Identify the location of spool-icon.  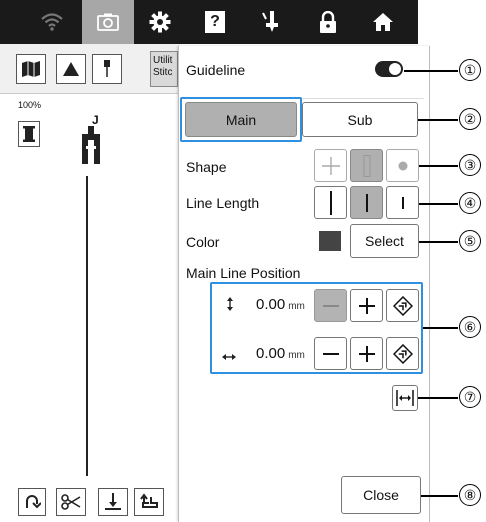
(29, 134).